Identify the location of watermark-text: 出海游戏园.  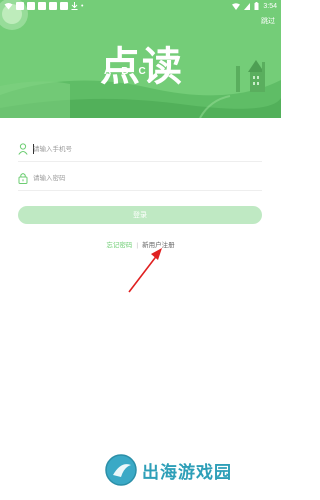
(187, 472).